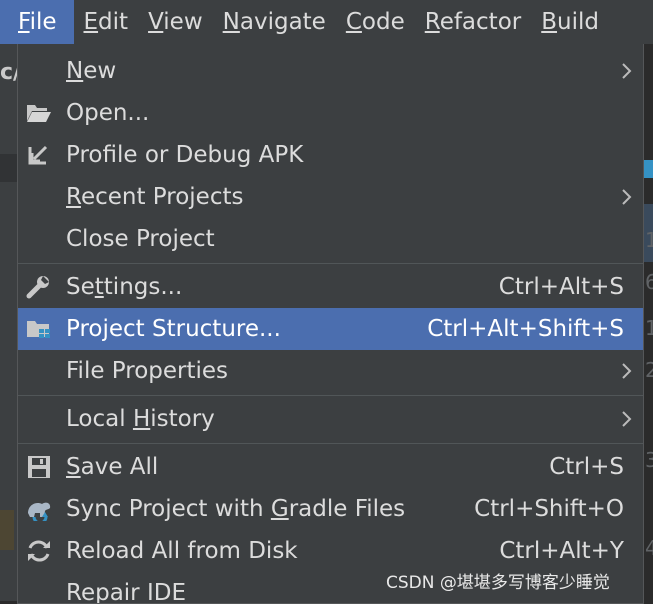  I want to click on menu-label: iew, so click(183, 22).